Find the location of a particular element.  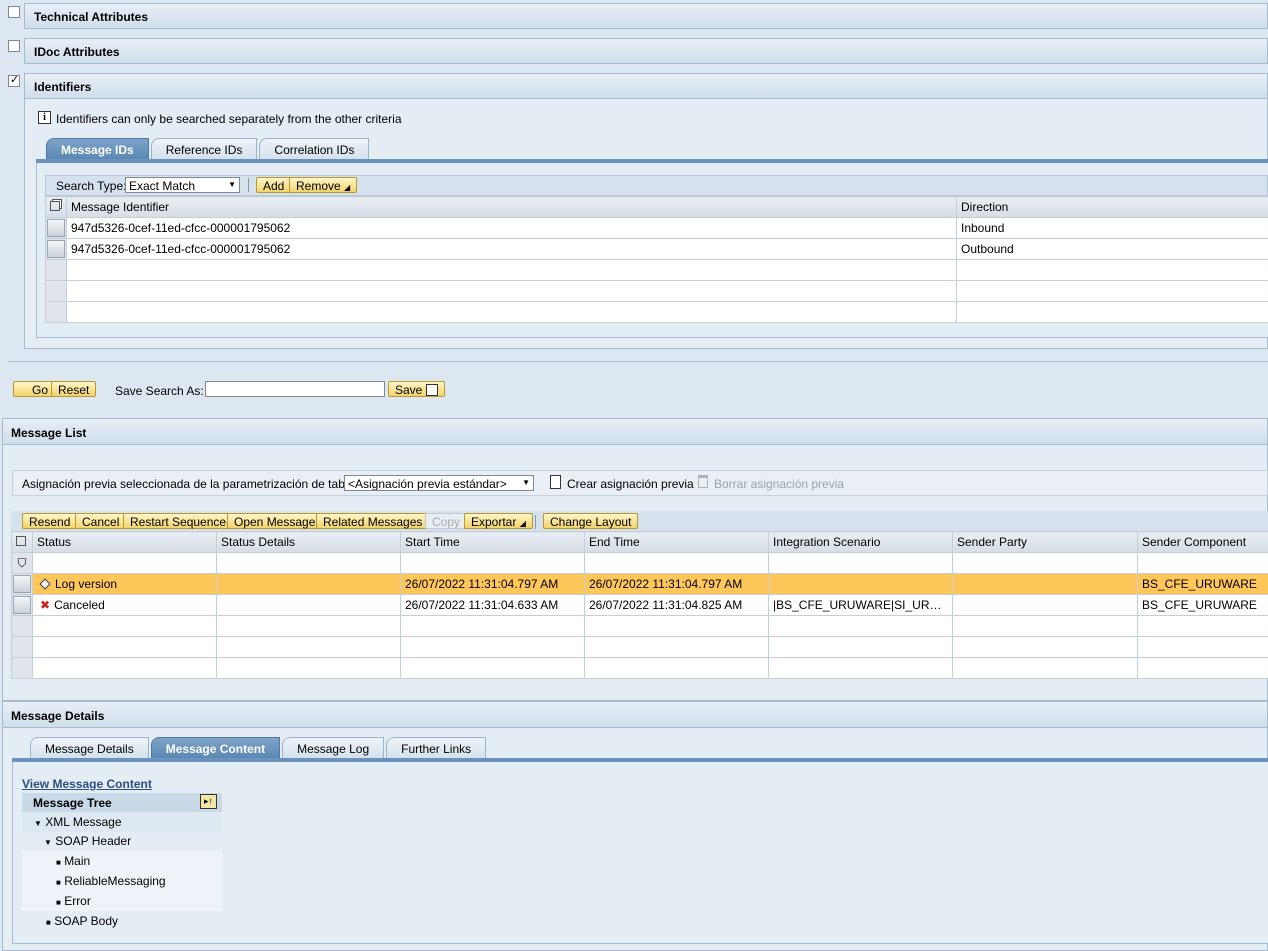

delete-layout-link: Borrar asignación previa is located at coordinates (779, 484).